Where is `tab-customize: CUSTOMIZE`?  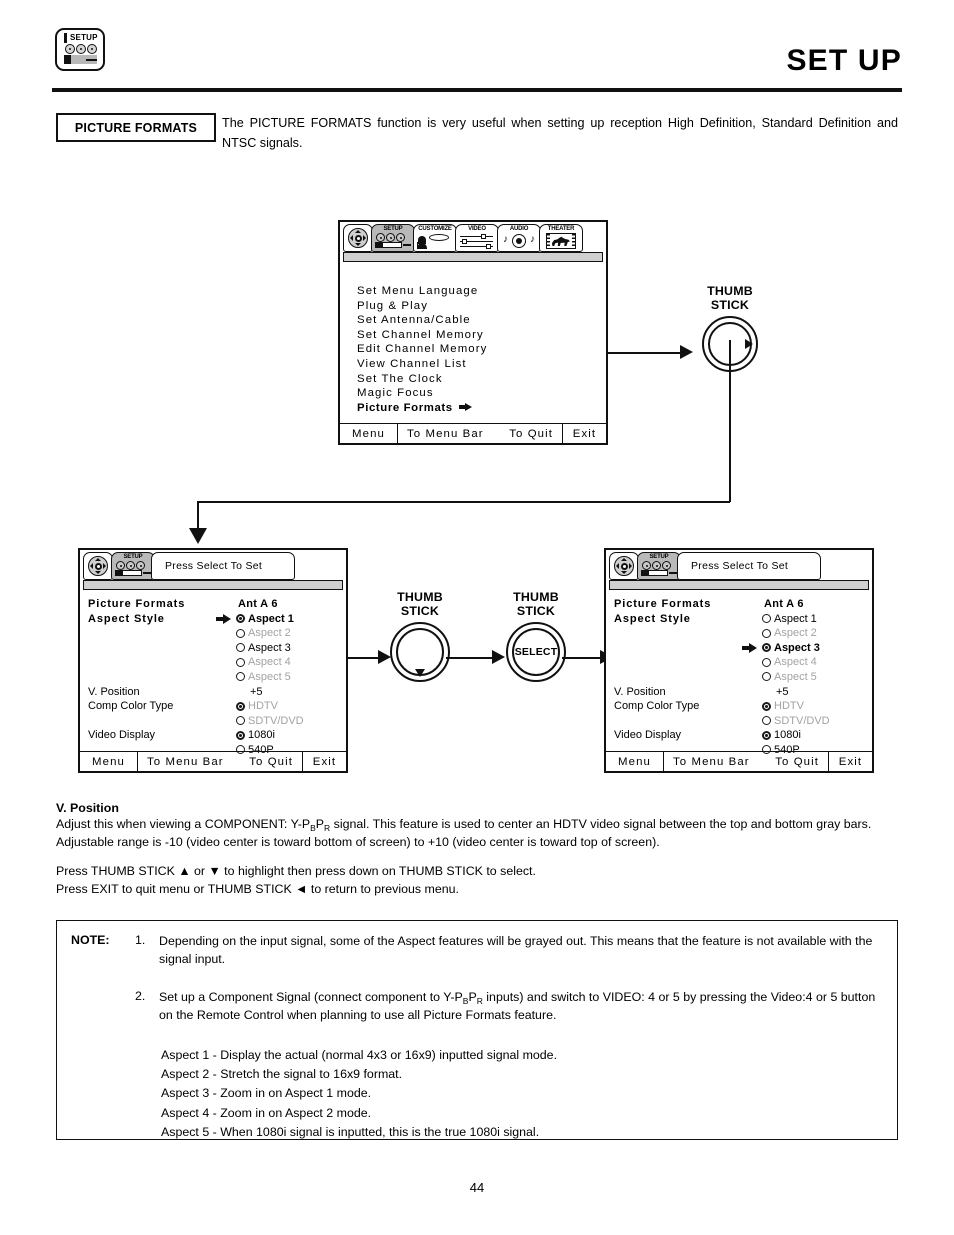
tab-customize: CUSTOMIZE is located at coordinates (435, 238).